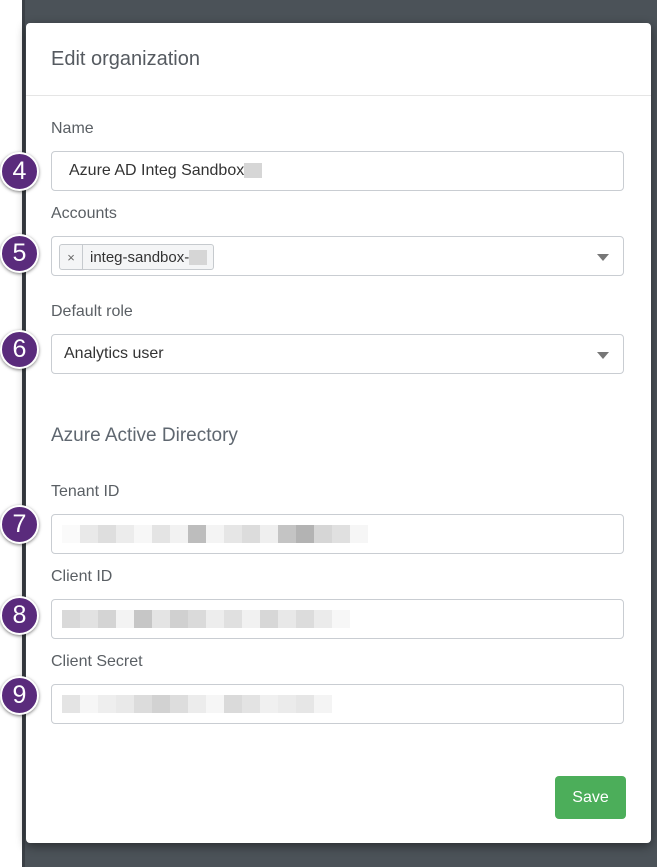  Describe the element at coordinates (19, 695) in the screenshot. I see `step-marker-9: 9` at that location.